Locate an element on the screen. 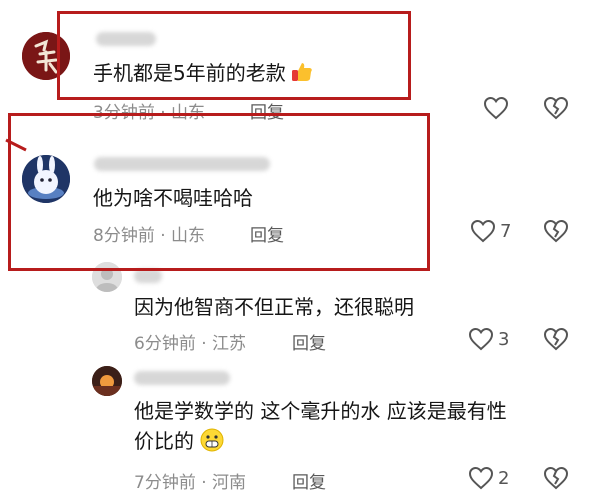 The width and height of the screenshot is (595, 500). comment-2-dislike-button is located at coordinates (556, 231).